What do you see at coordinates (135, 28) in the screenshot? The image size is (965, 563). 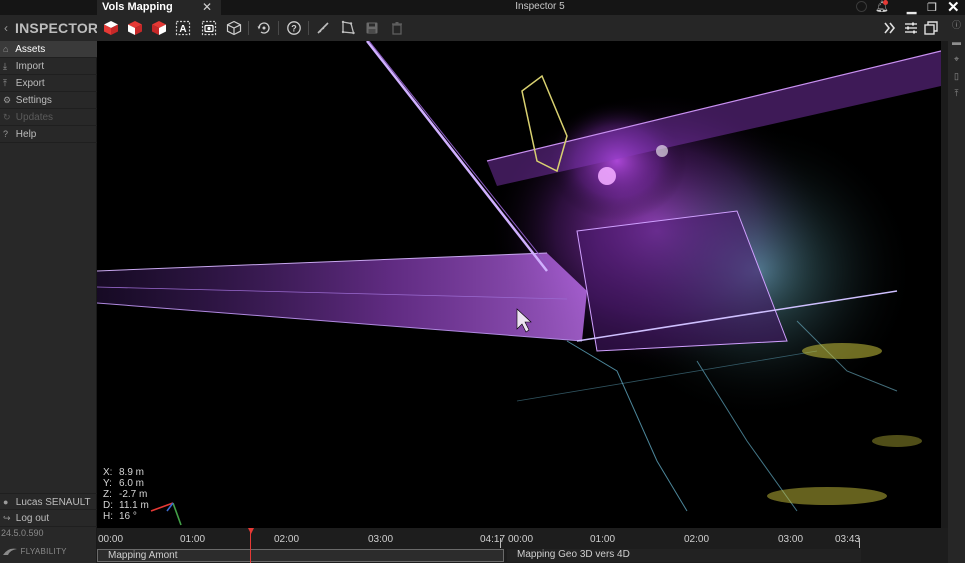 I see `cube-side-icon` at bounding box center [135, 28].